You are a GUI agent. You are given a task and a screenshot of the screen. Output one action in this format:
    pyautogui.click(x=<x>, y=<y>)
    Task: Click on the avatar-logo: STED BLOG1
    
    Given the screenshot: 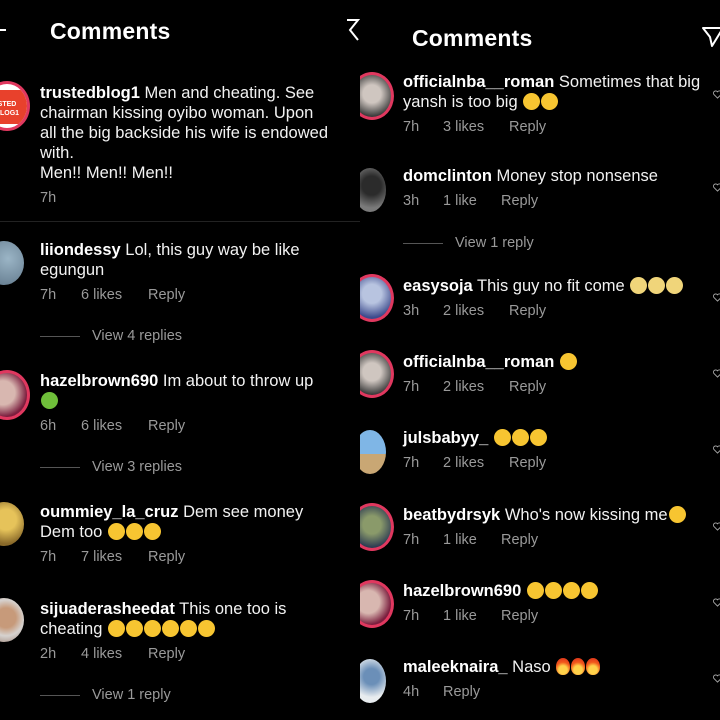 What is the action you would take?
    pyautogui.click(x=13, y=107)
    